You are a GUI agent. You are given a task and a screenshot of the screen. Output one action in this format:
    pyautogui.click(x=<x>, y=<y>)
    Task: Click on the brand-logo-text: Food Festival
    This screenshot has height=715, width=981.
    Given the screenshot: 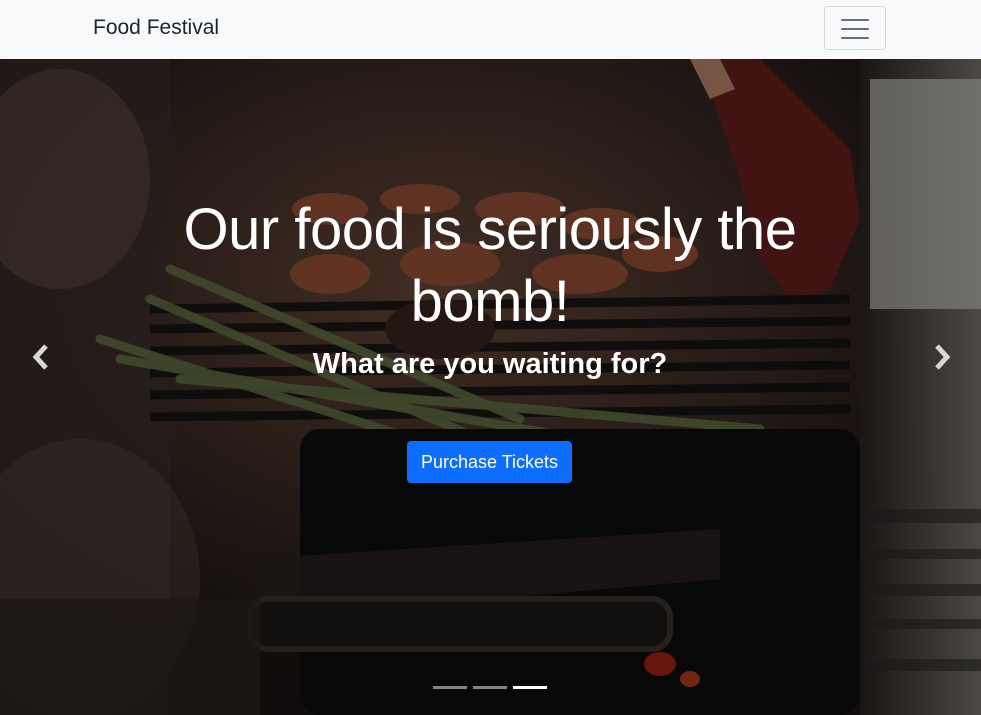 What is the action you would take?
    pyautogui.click(x=156, y=28)
    